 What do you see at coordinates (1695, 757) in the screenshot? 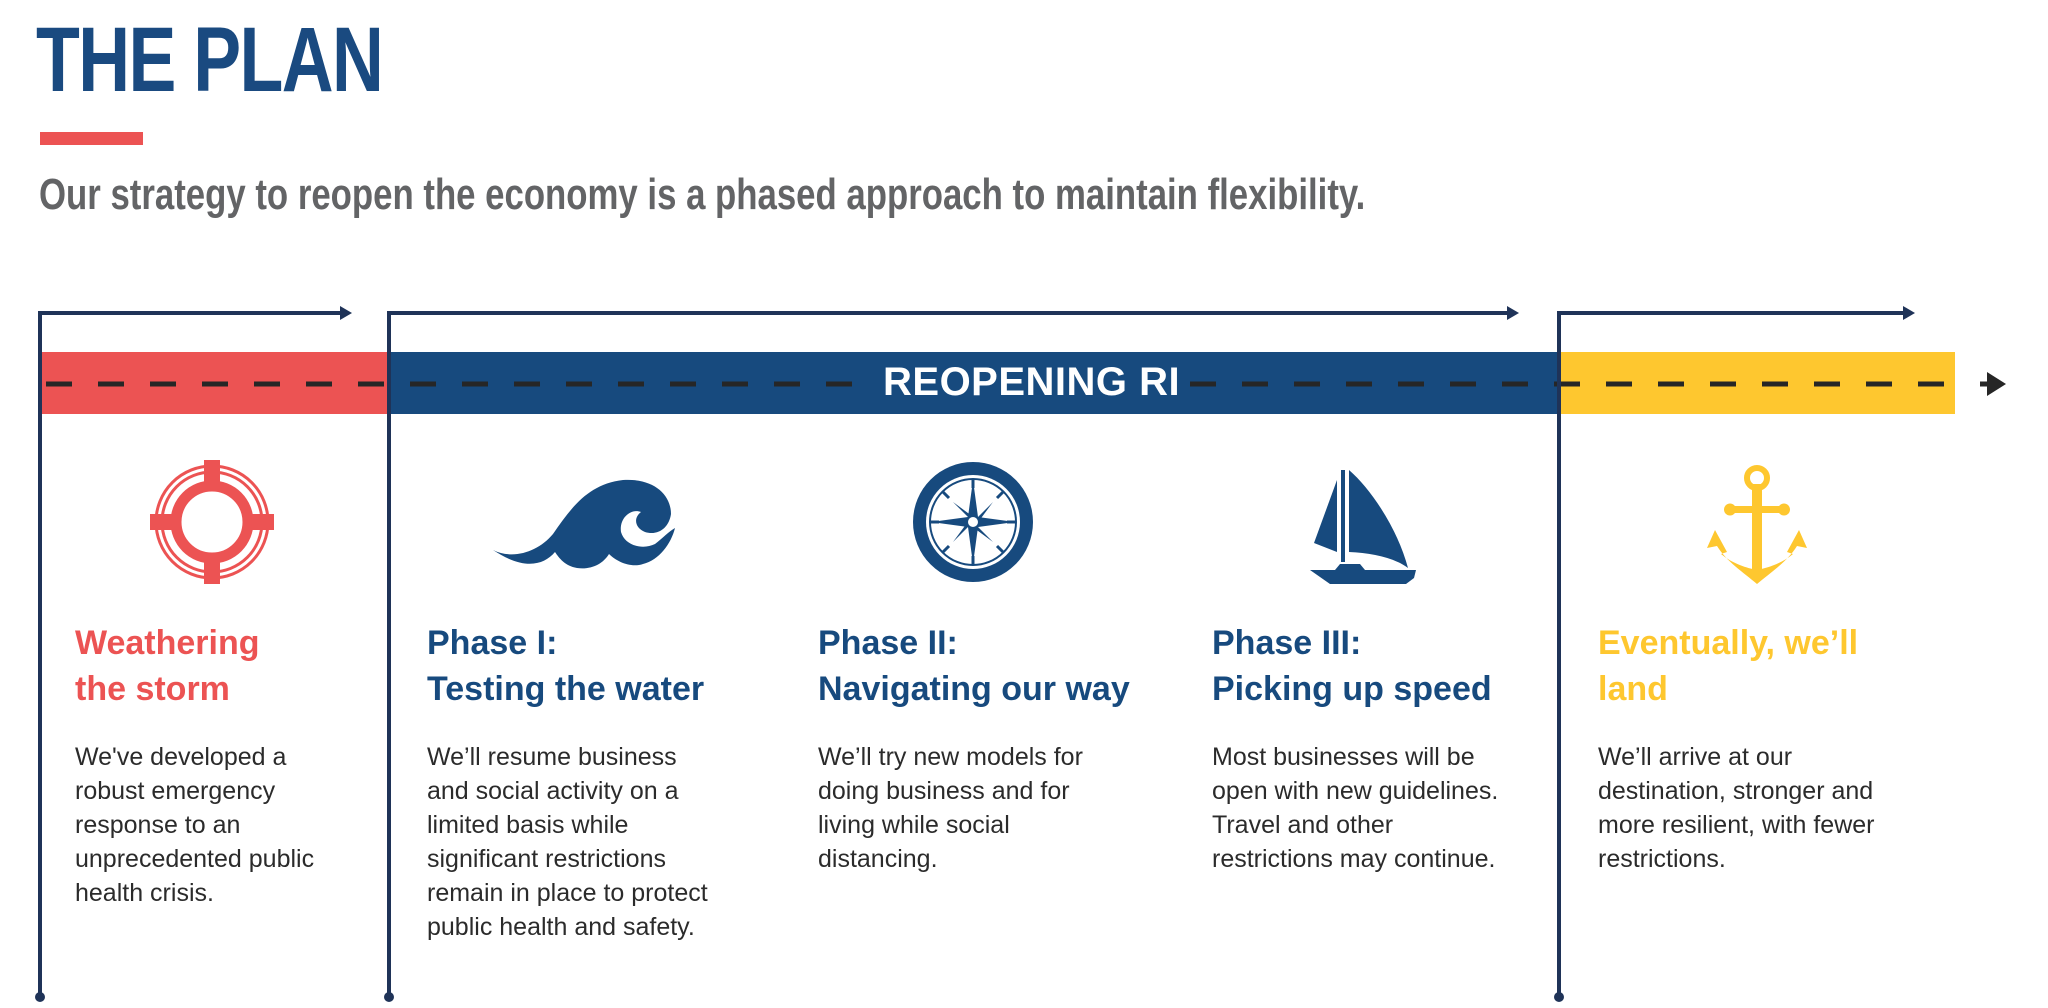
I see `stage-description-line: We’ll arrive at our` at bounding box center [1695, 757].